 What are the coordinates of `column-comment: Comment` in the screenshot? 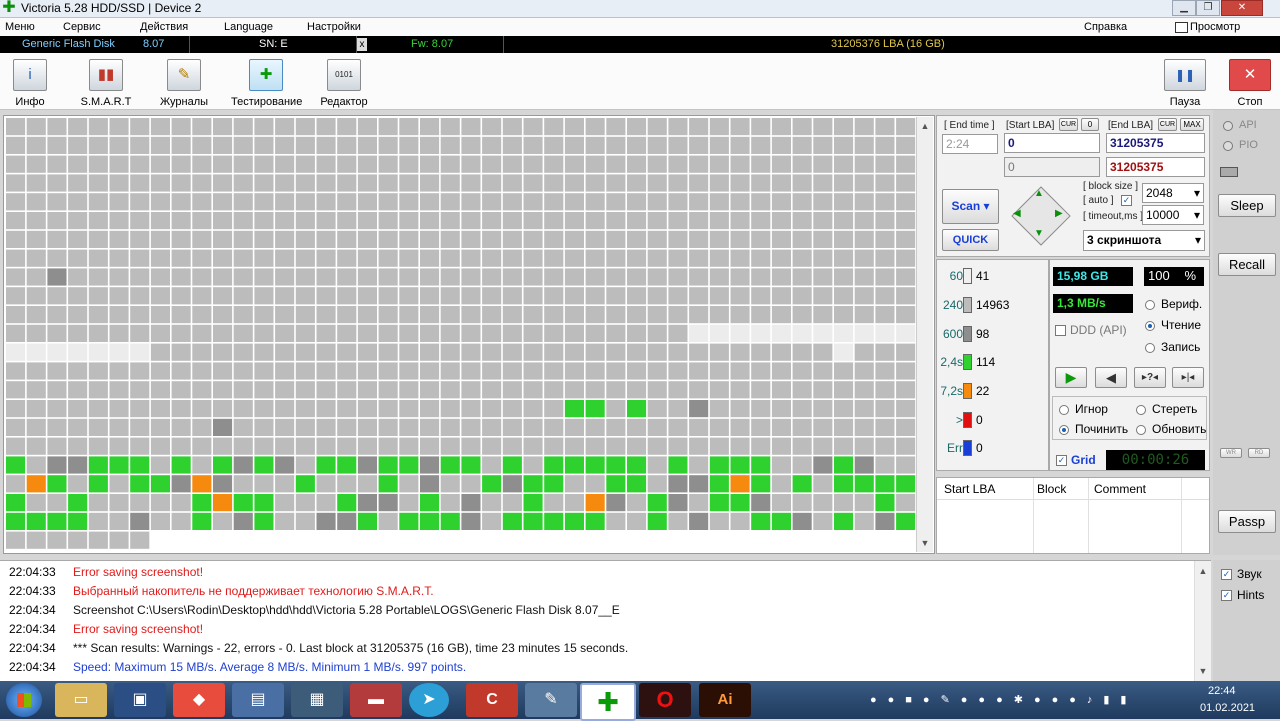 It's located at (1120, 489).